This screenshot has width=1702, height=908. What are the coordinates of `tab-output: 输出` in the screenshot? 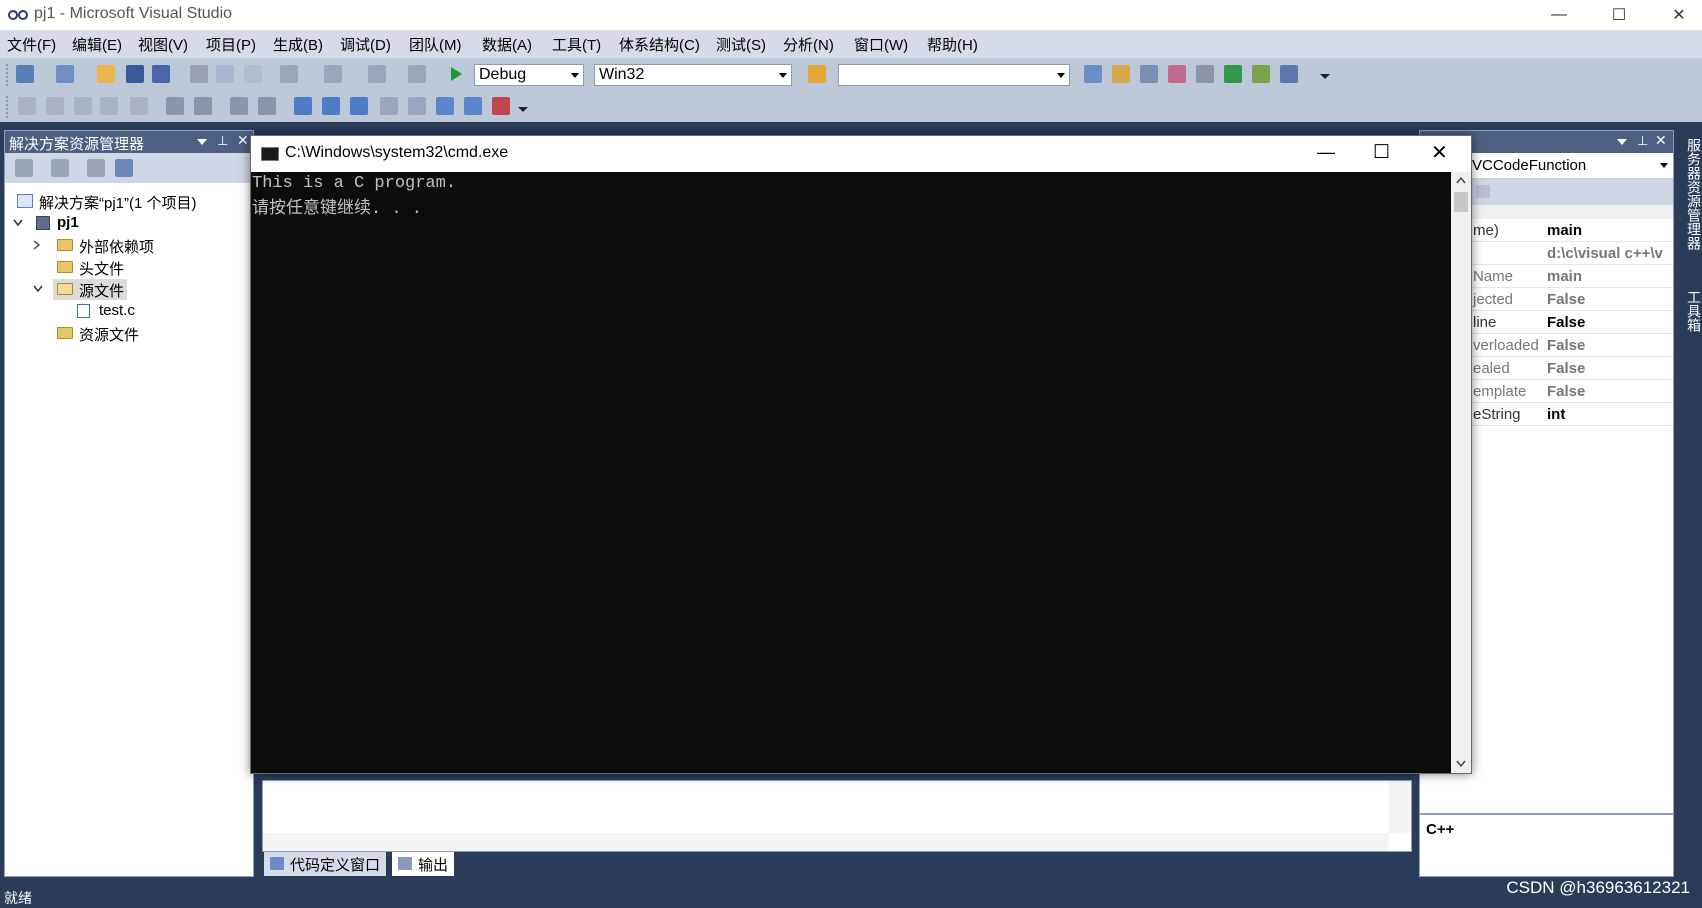 It's located at (423, 864).